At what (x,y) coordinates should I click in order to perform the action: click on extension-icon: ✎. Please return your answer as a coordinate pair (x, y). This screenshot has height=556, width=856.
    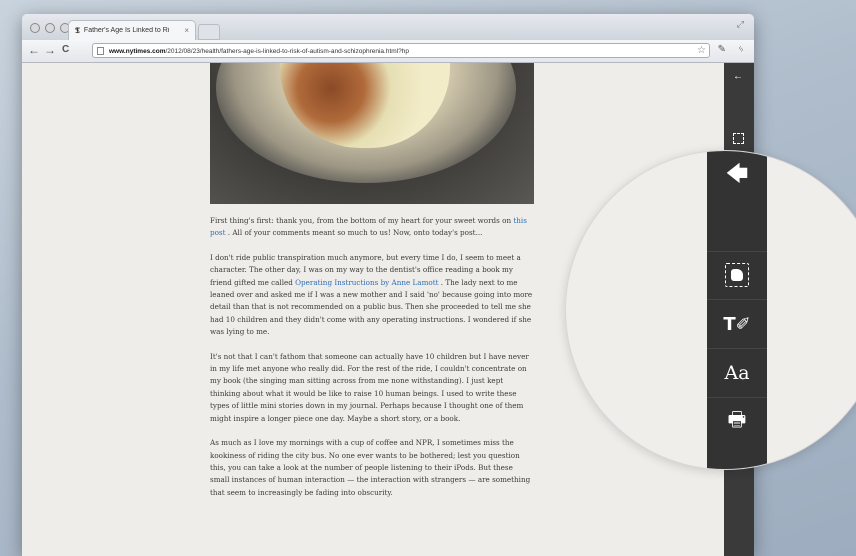
    Looking at the image, I should click on (722, 49).